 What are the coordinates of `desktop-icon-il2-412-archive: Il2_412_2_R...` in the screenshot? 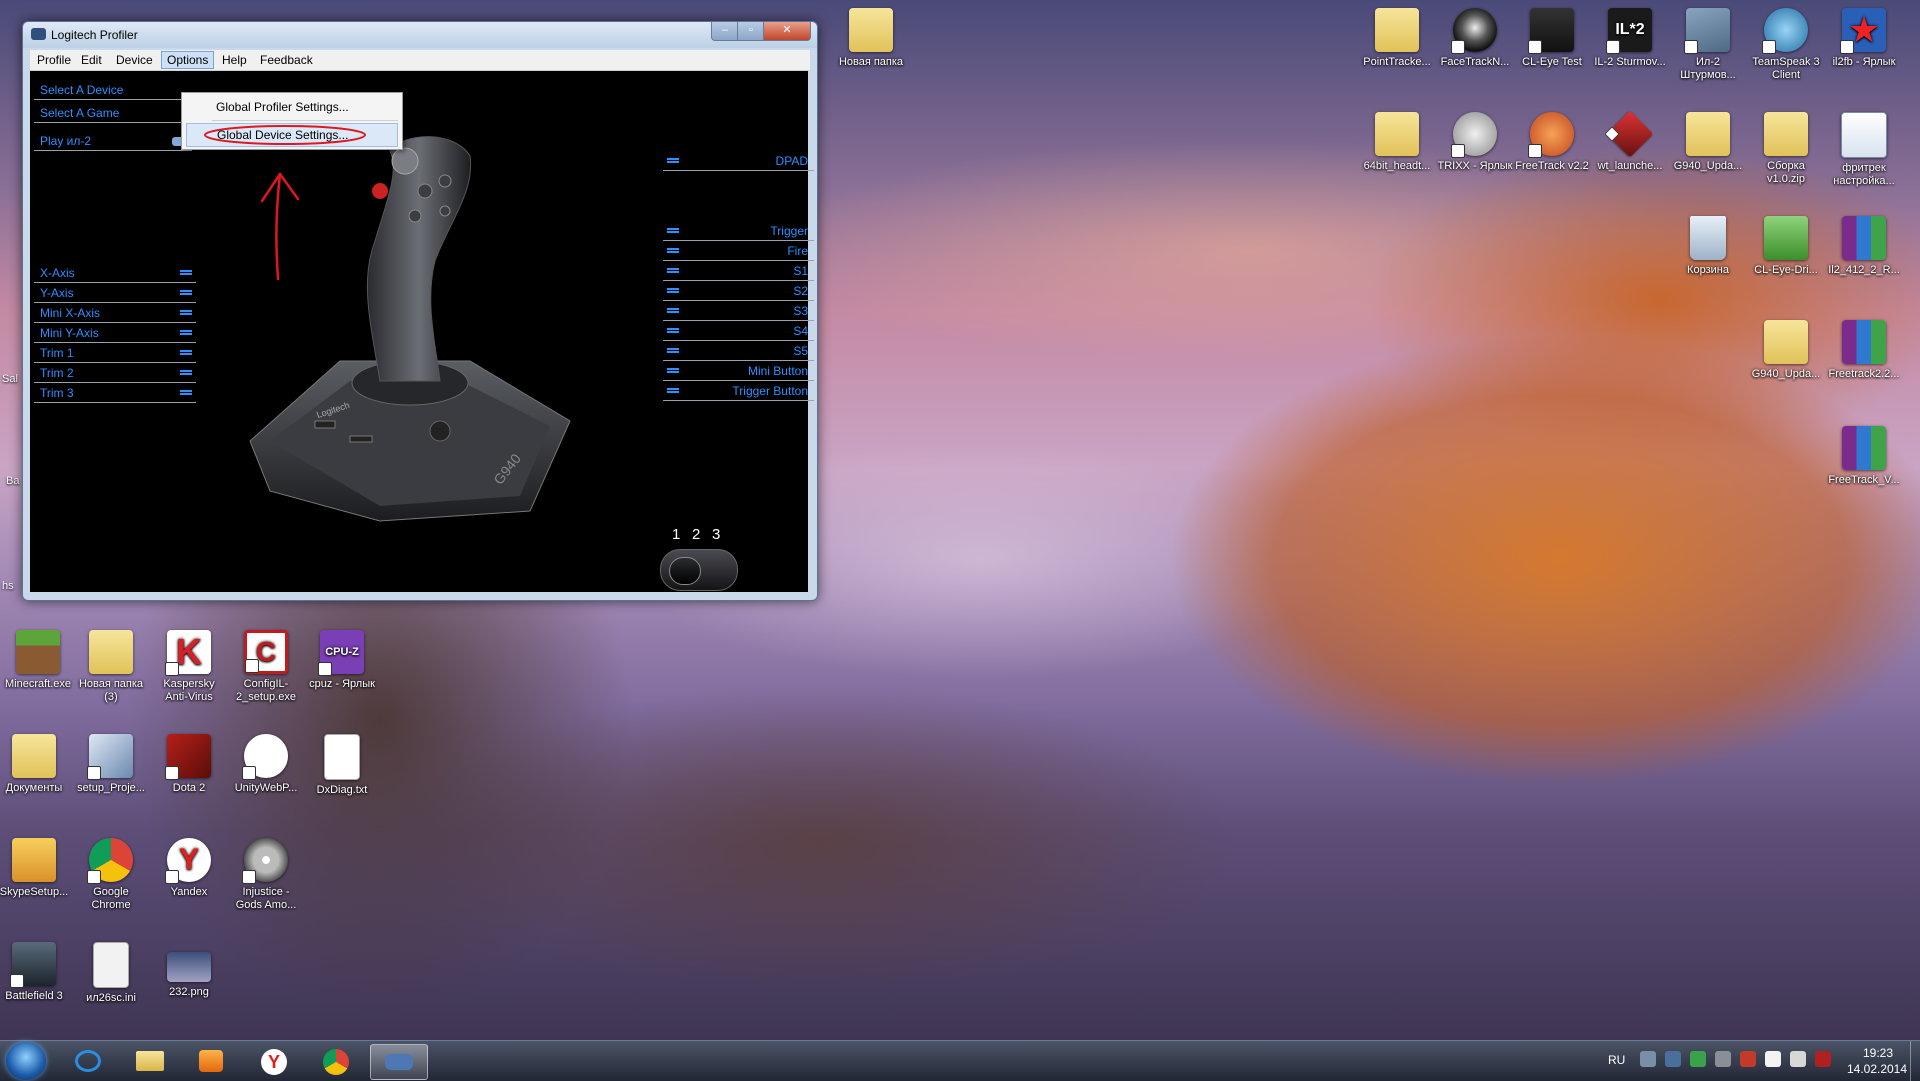 It's located at (1864, 246).